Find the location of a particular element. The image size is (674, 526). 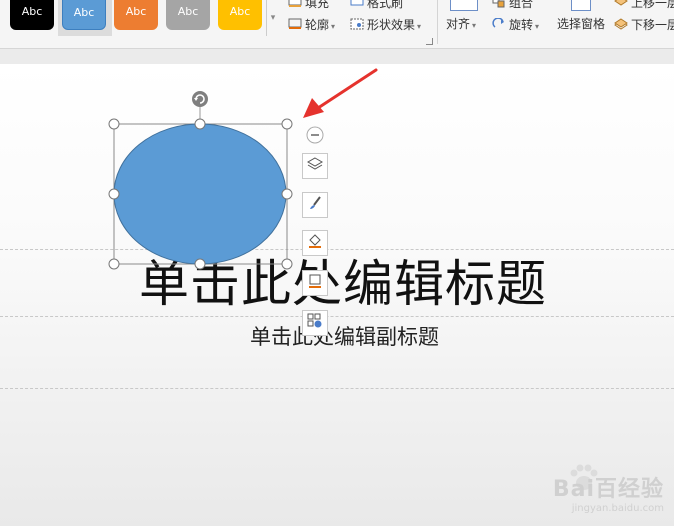

annotation-arrow-icon is located at coordinates (340, 93).